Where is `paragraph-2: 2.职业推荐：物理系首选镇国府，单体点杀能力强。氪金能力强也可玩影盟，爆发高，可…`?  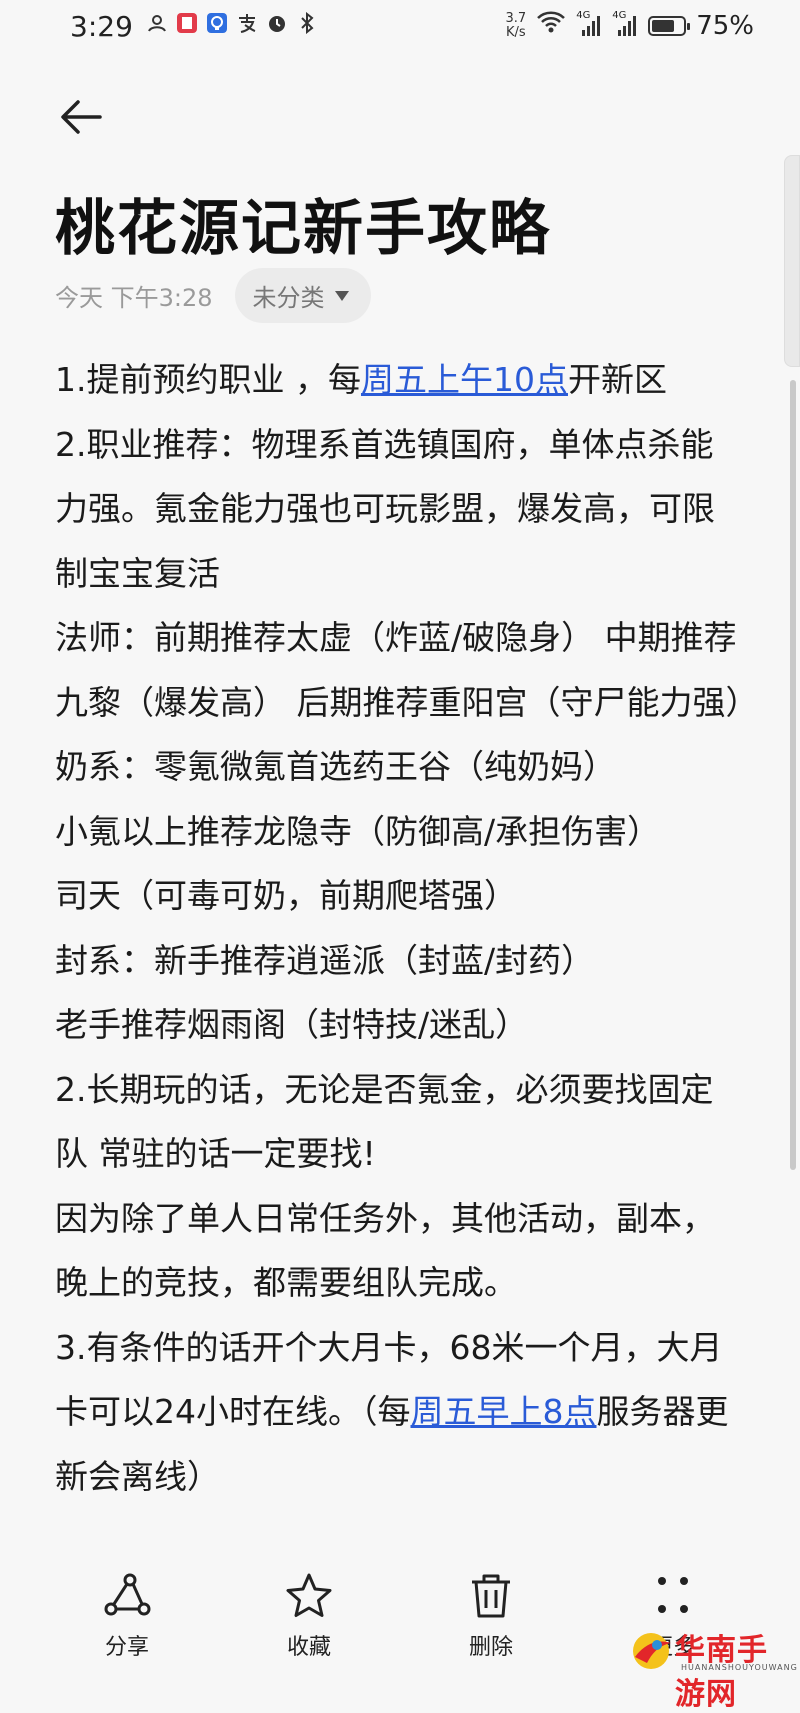 paragraph-2: 2.职业推荐：物理系首选镇国府，单体点杀能力强。氪金能力强也可玩影盟，爆发高，可… is located at coordinates (385, 508).